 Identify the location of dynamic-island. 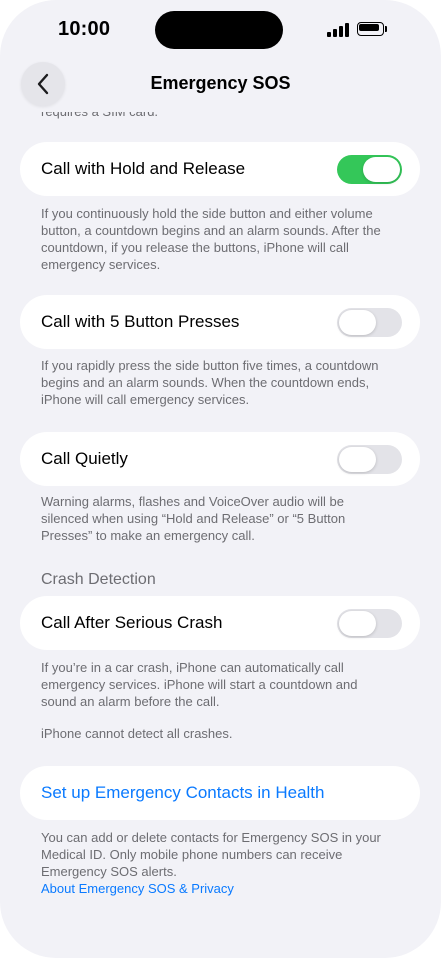
(219, 30).